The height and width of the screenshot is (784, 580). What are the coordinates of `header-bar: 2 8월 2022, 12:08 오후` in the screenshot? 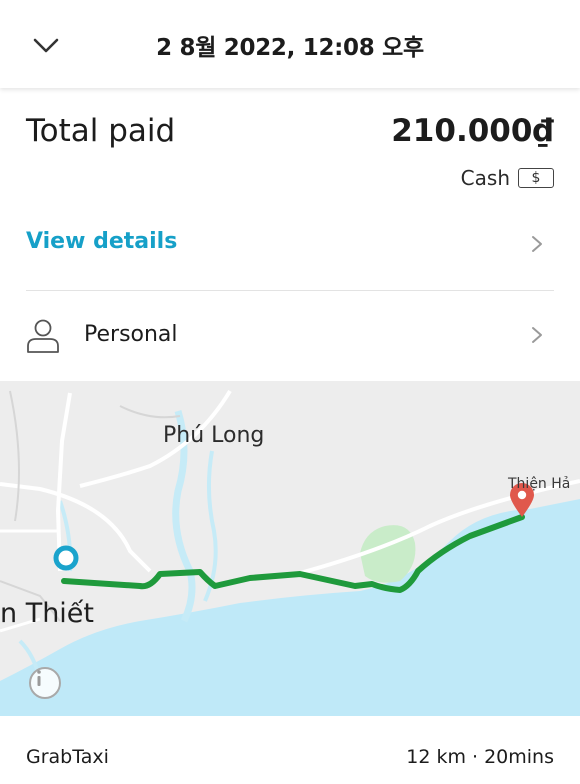 It's located at (290, 44).